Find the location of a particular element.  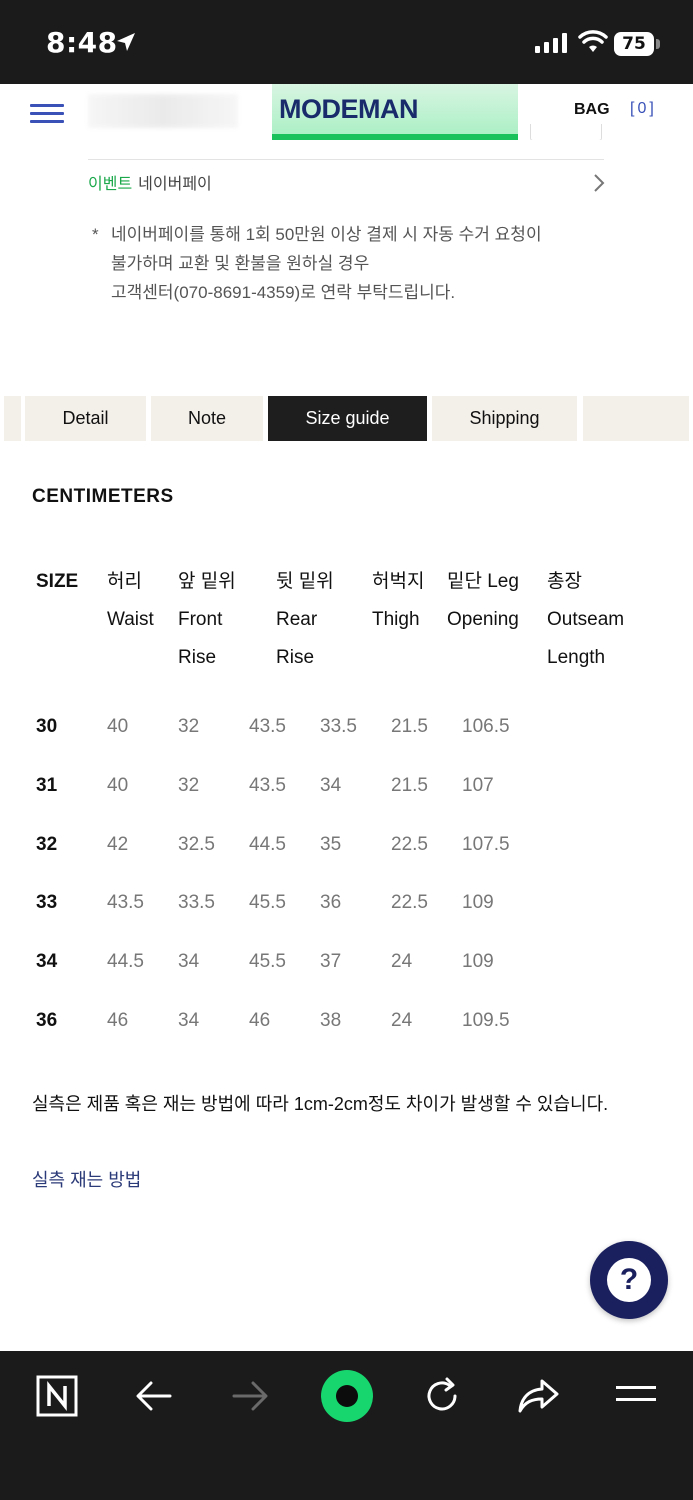

header-line: SIZE is located at coordinates (57, 581).